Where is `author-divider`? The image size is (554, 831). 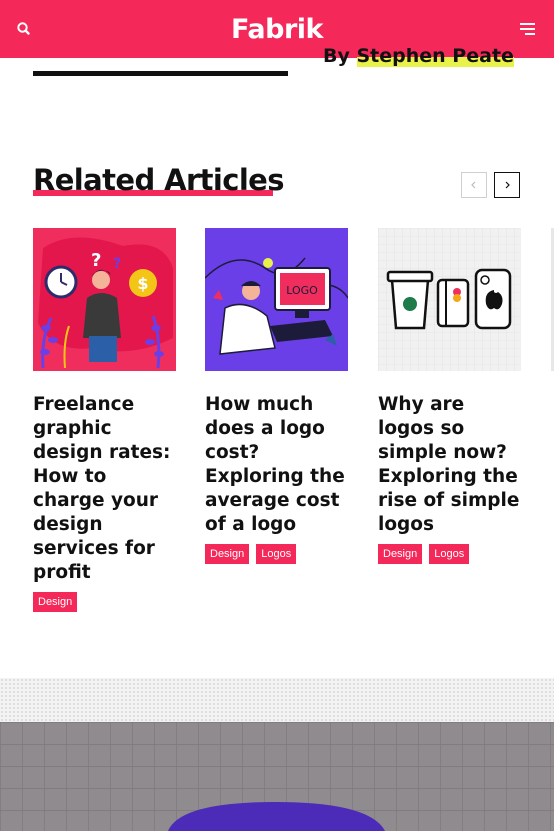 author-divider is located at coordinates (160, 73).